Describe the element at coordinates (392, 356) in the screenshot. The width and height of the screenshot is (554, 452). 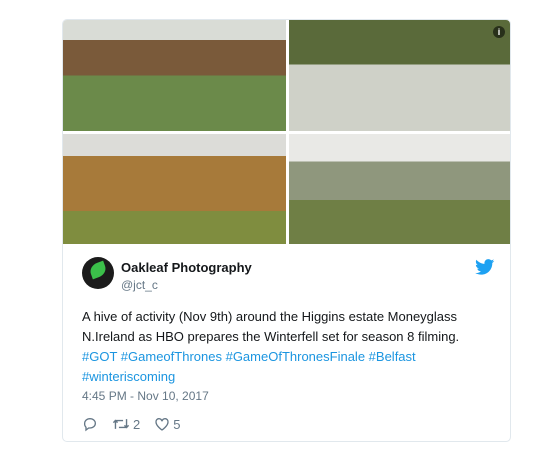
I see `hashtag-belfast: #Belfast` at that location.